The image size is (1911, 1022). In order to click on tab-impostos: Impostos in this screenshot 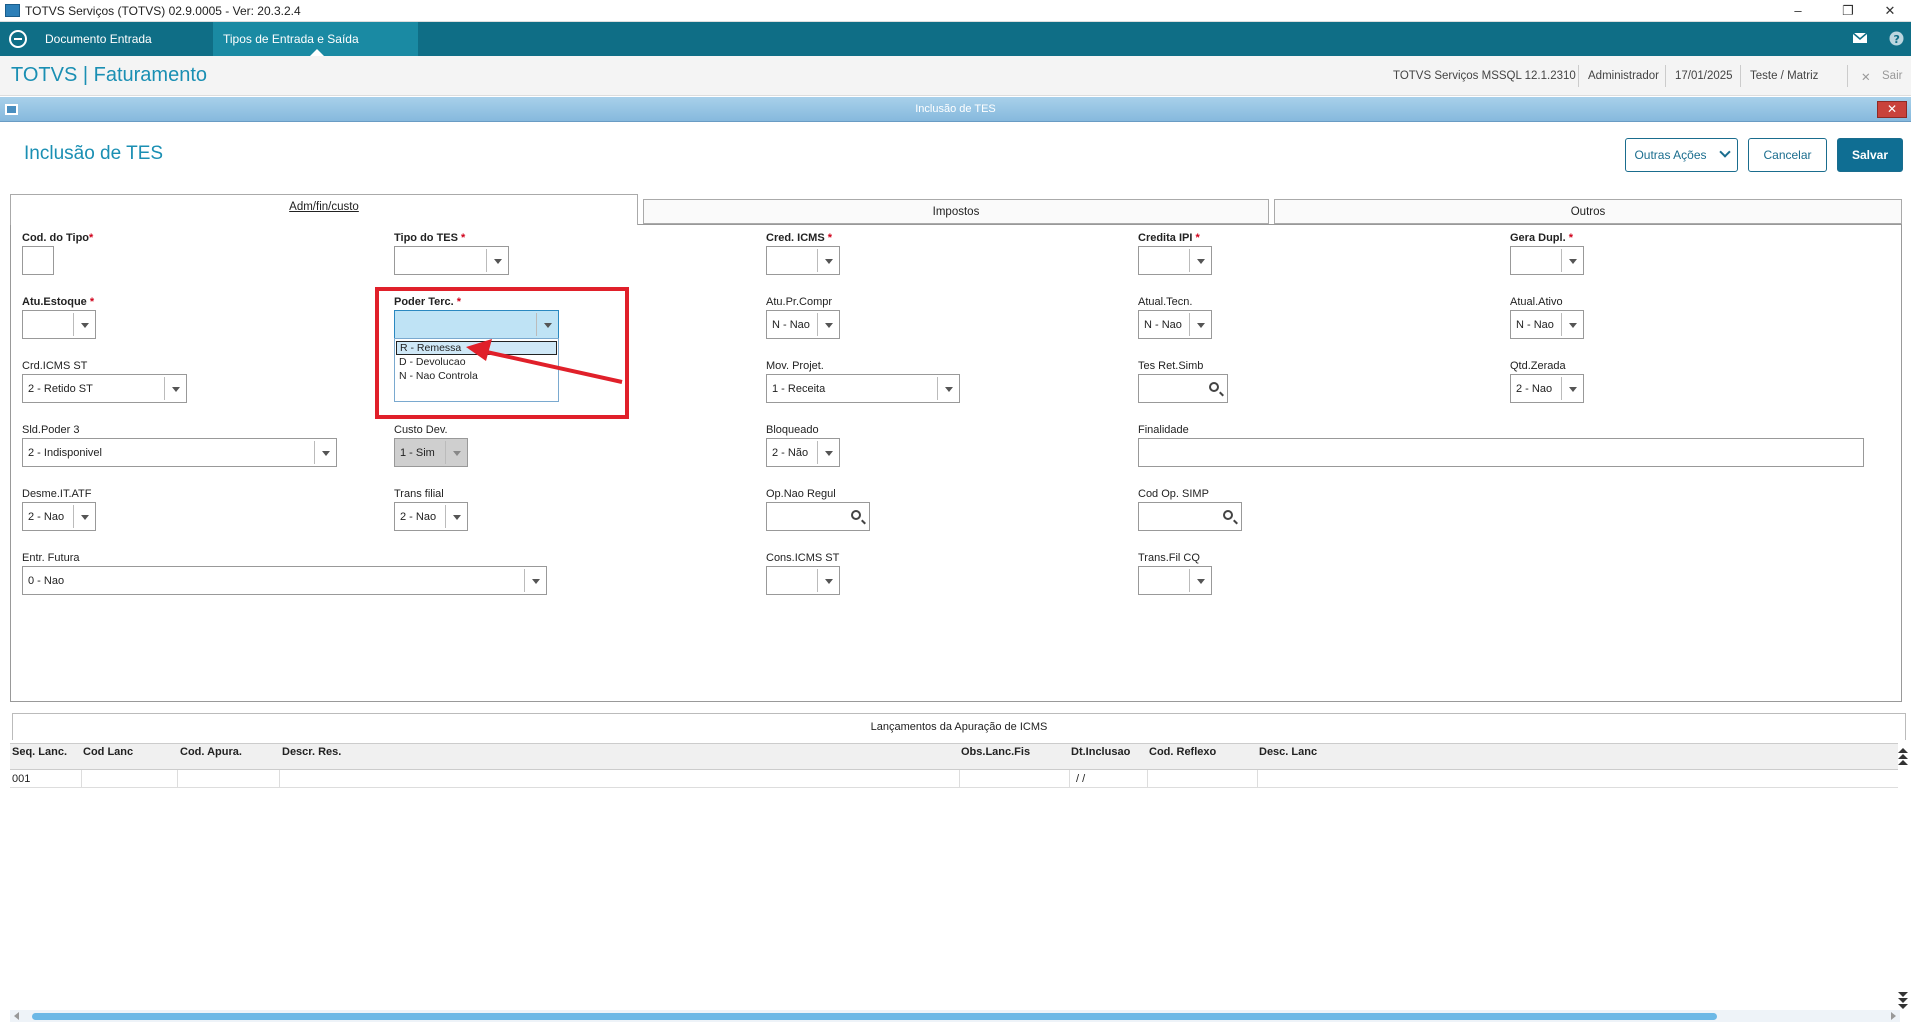, I will do `click(956, 211)`.